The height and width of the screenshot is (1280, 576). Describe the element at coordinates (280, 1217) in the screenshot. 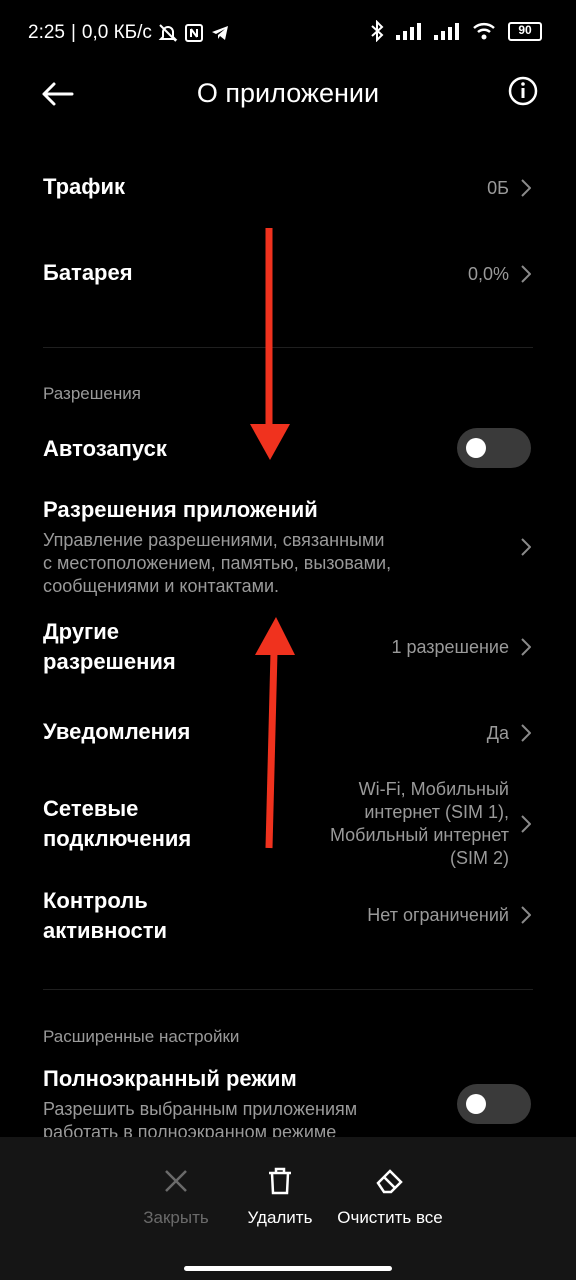

I see `delete-label: Удалить` at that location.